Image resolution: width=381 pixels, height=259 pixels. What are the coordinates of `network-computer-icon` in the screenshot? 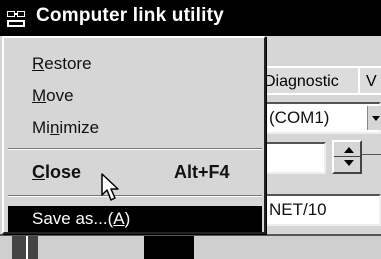 It's located at (16, 19).